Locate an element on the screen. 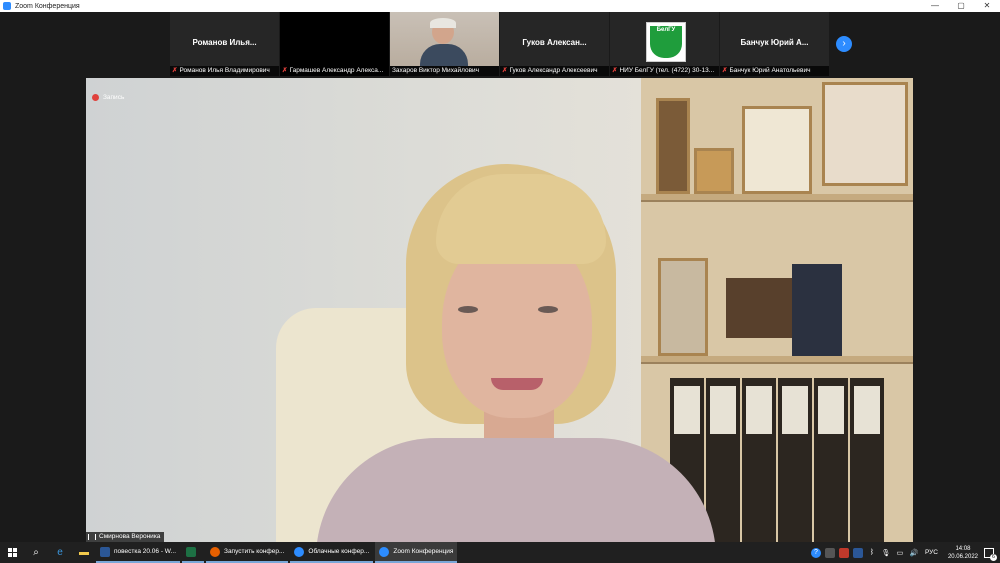 The width and height of the screenshot is (1000, 563). microphone-icon: 🎙 is located at coordinates (886, 553).